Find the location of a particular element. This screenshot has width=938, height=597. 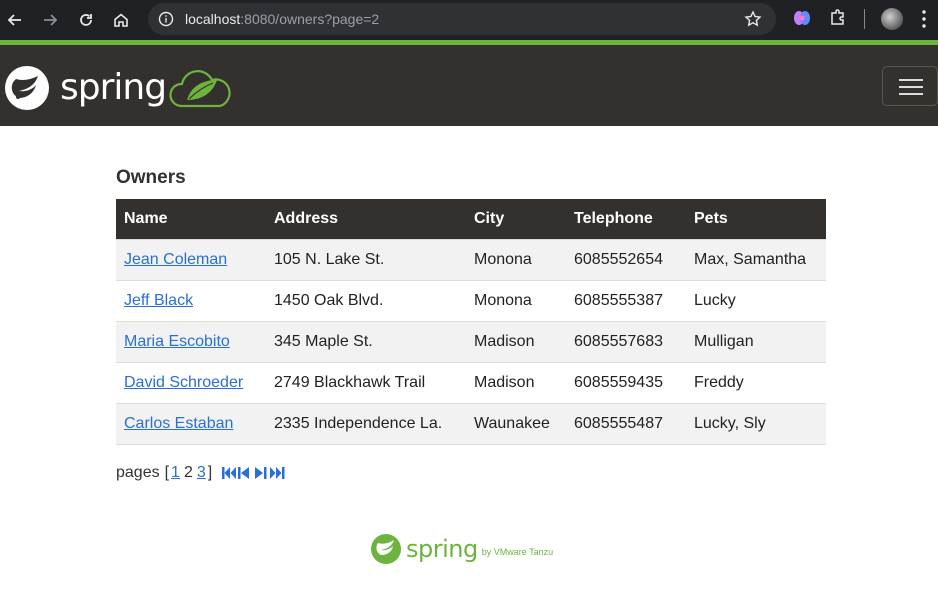

home-button is located at coordinates (121, 20).